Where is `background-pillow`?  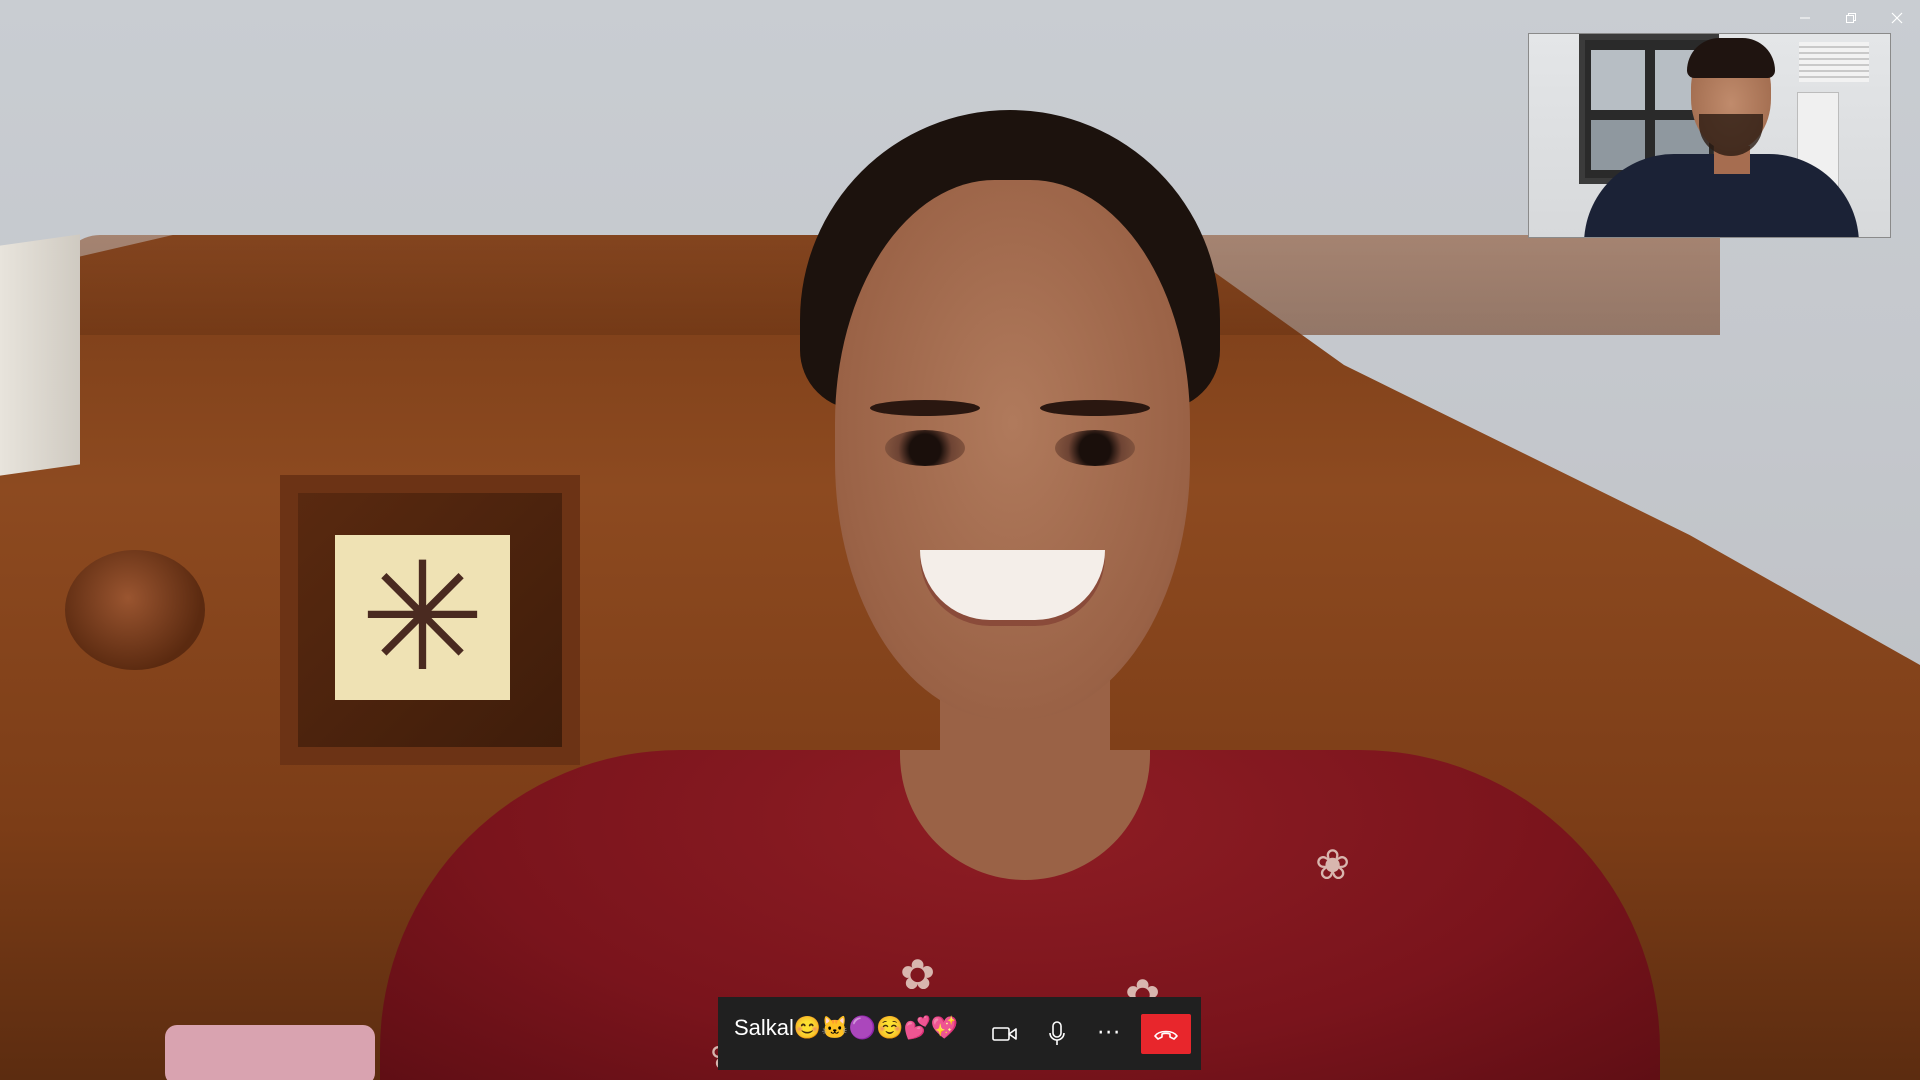
background-pillow is located at coordinates (270, 1052).